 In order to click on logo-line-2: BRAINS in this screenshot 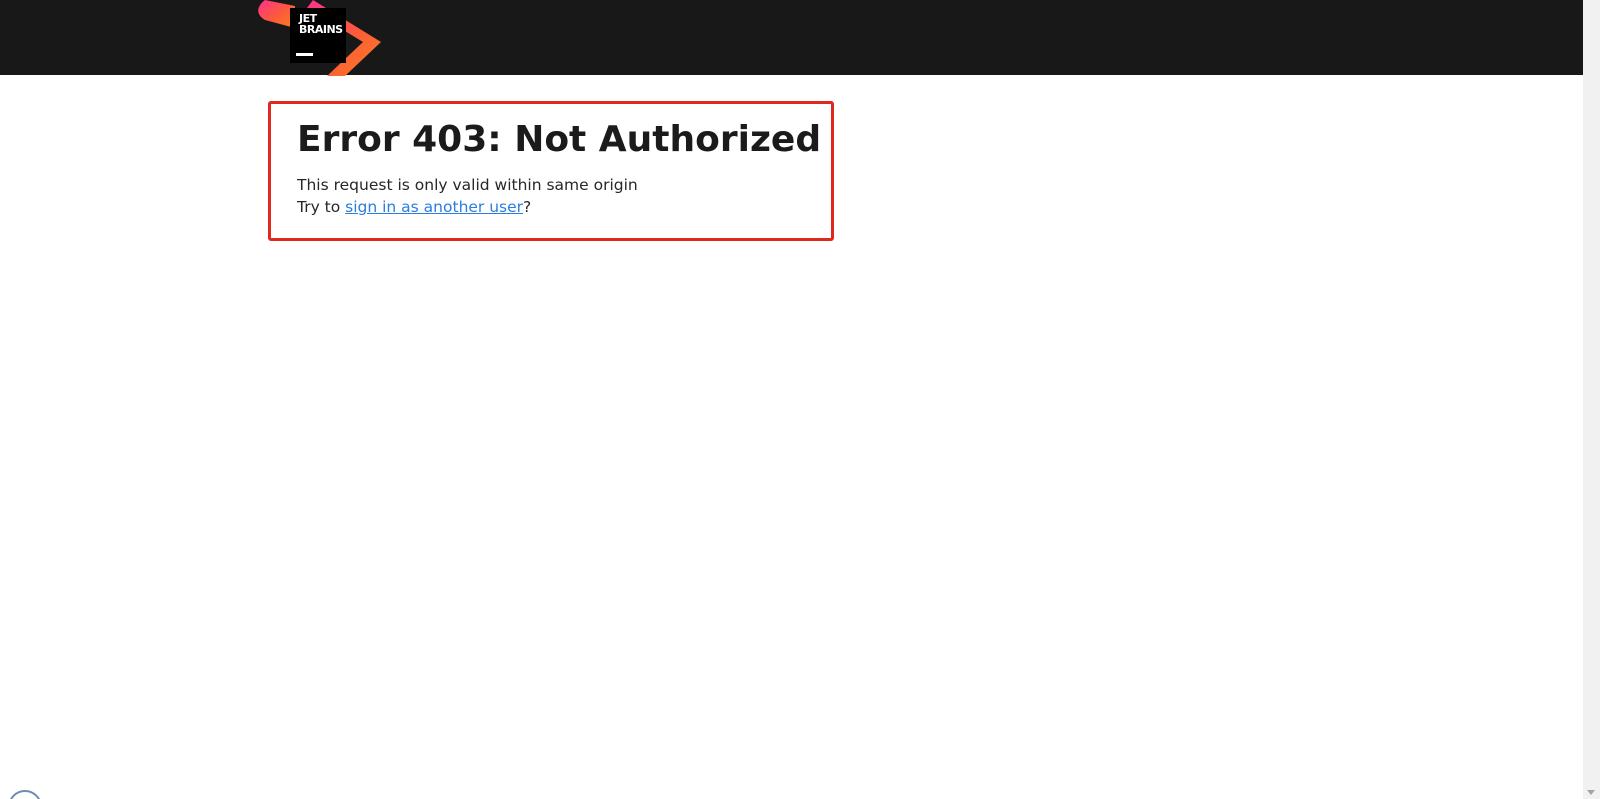, I will do `click(321, 29)`.